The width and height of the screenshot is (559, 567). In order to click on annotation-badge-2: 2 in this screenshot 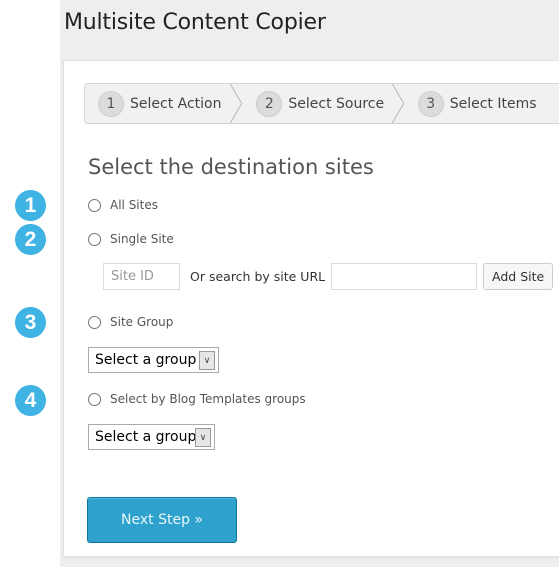, I will do `click(30, 239)`.